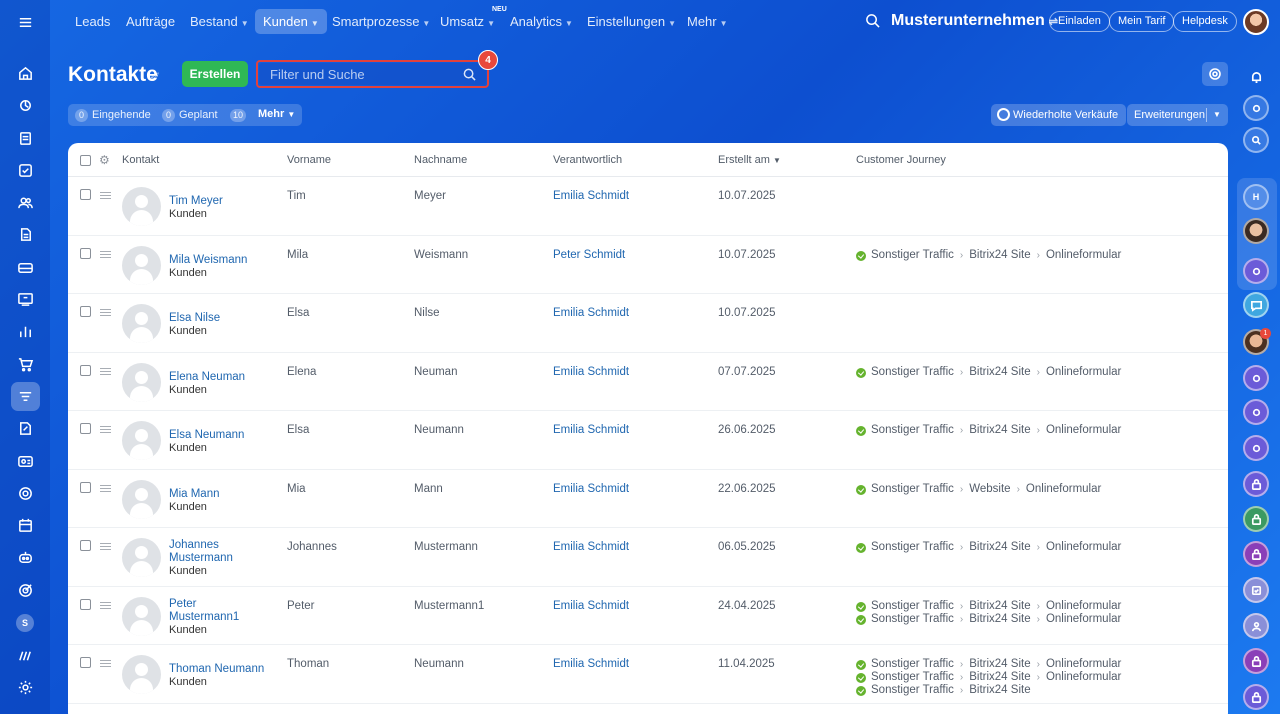 This screenshot has width=1280, height=714. Describe the element at coordinates (219, 201) in the screenshot. I see `contact-name-link: Tim Meyer` at that location.